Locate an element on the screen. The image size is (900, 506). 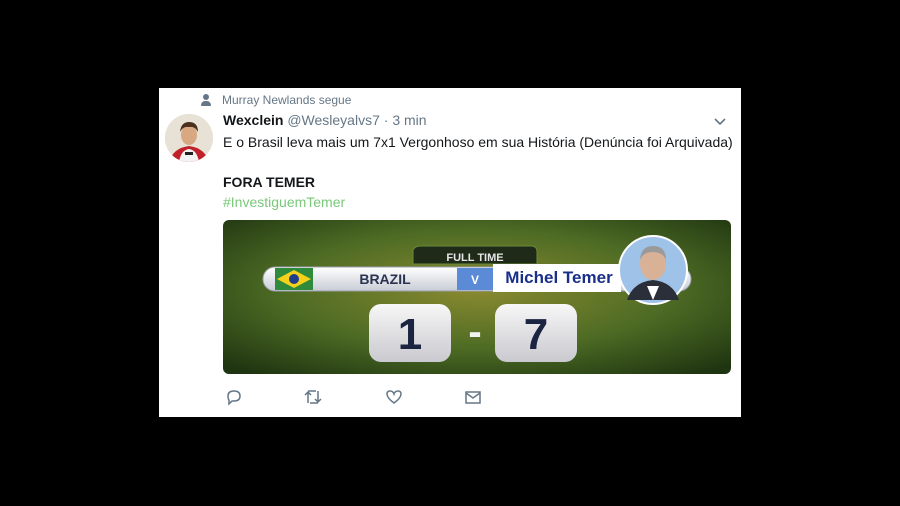
retweet-icon is located at coordinates (313, 397).